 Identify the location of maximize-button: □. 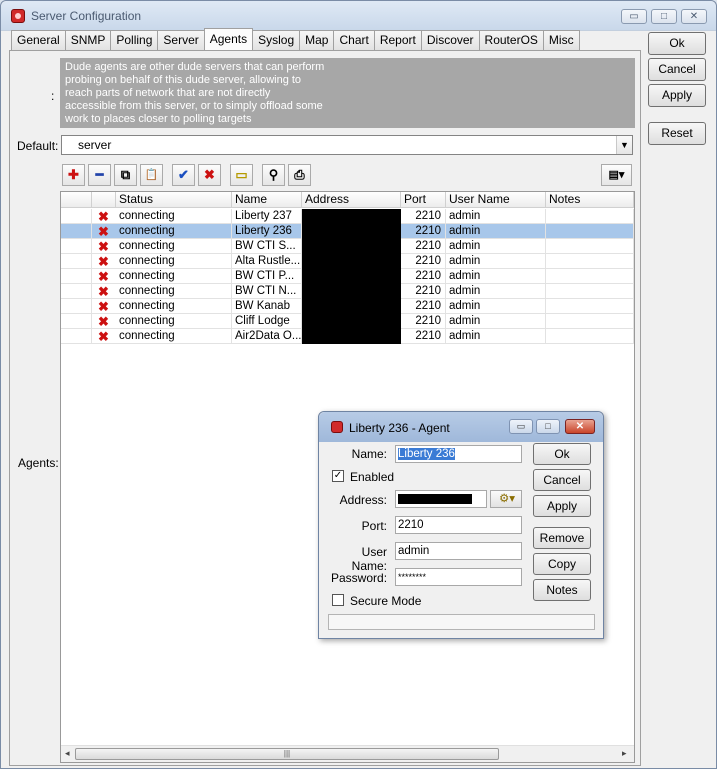
(664, 16).